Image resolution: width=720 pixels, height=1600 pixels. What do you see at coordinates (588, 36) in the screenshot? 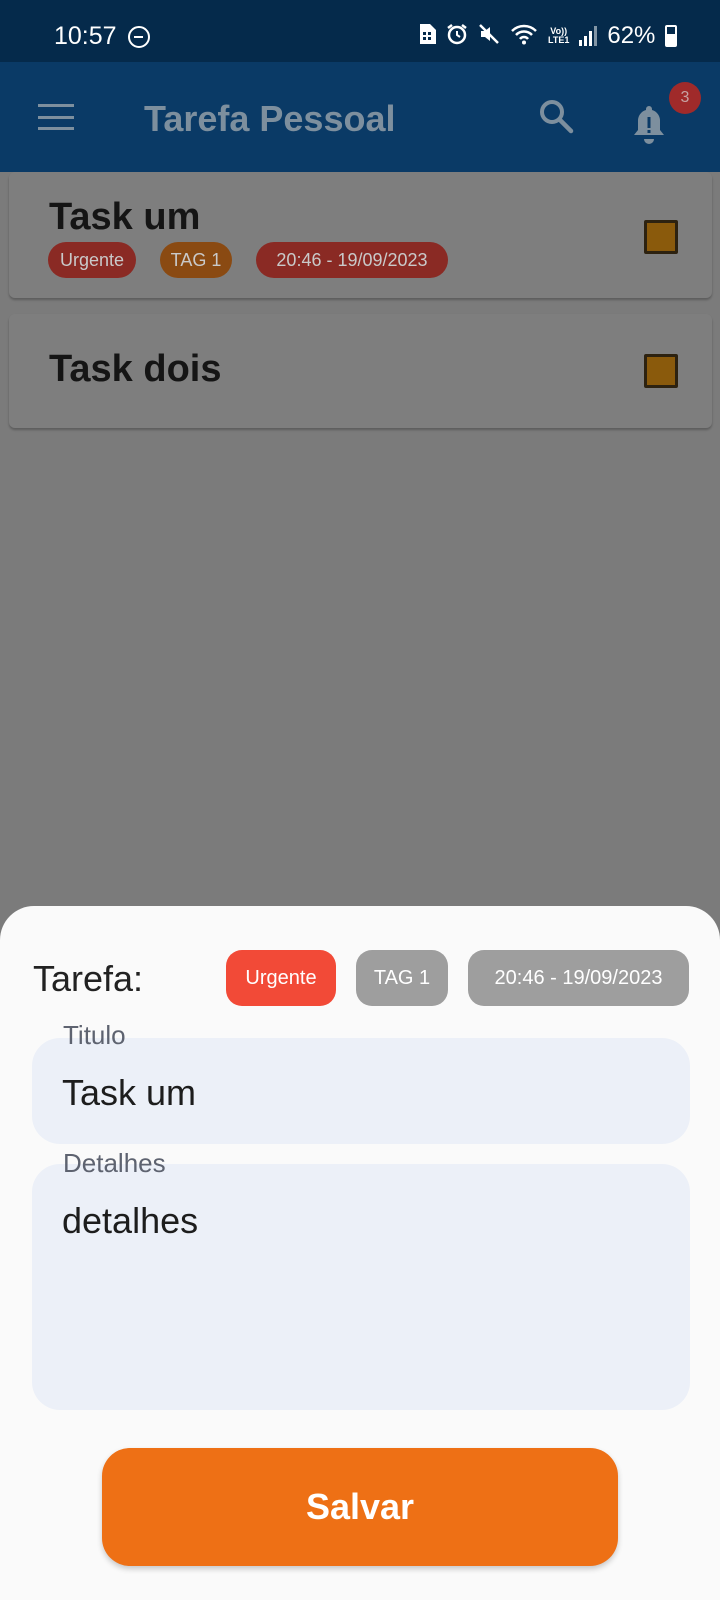
I see `signal-icon` at bounding box center [588, 36].